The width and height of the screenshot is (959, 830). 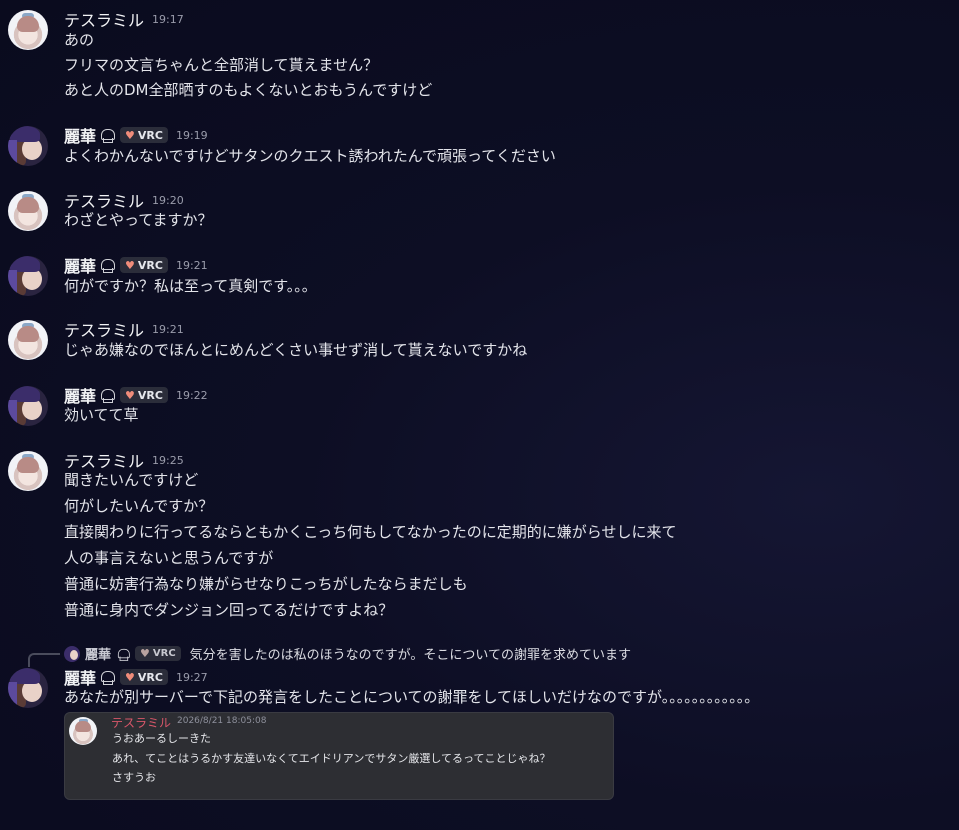 What do you see at coordinates (266, 584) in the screenshot?
I see `message-text: 普通に妨害行為なり嫌がらせなりこっちがしたならまだしも` at bounding box center [266, 584].